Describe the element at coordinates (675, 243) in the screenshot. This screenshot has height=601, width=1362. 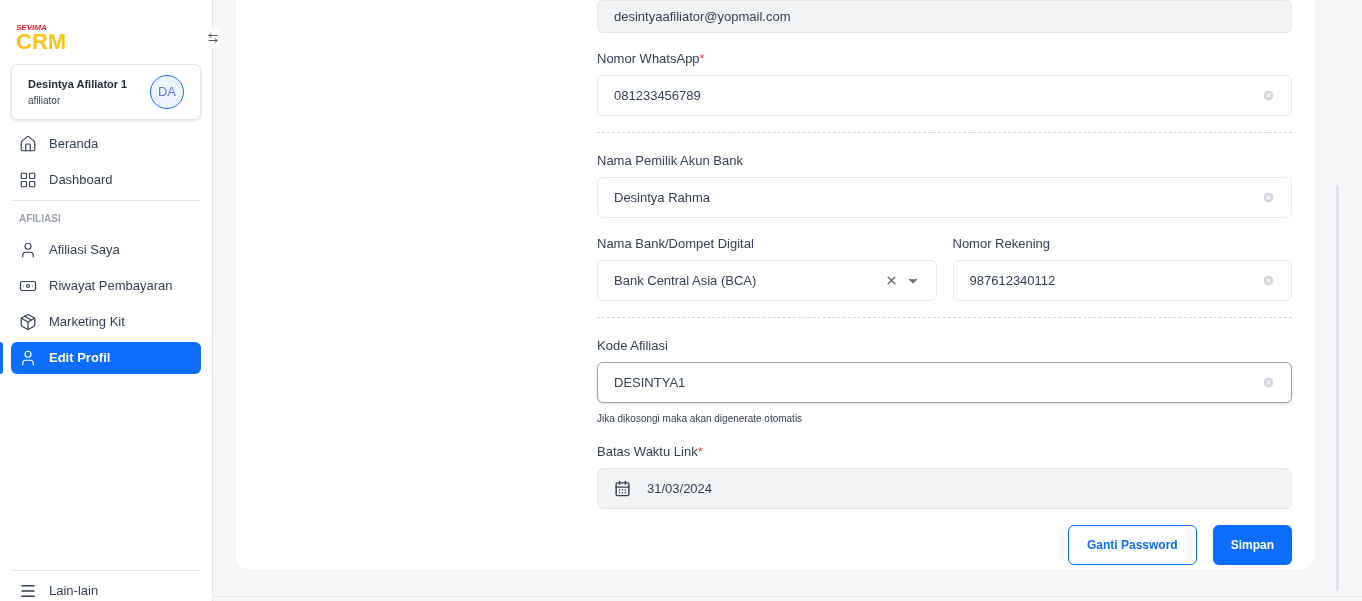
I see `field-label: Nama Bank/Dompet Digital` at that location.